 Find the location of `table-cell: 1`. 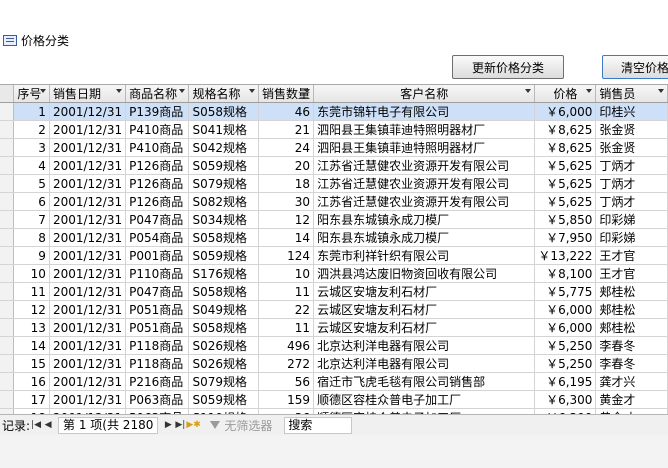

table-cell: 1 is located at coordinates (31, 111).